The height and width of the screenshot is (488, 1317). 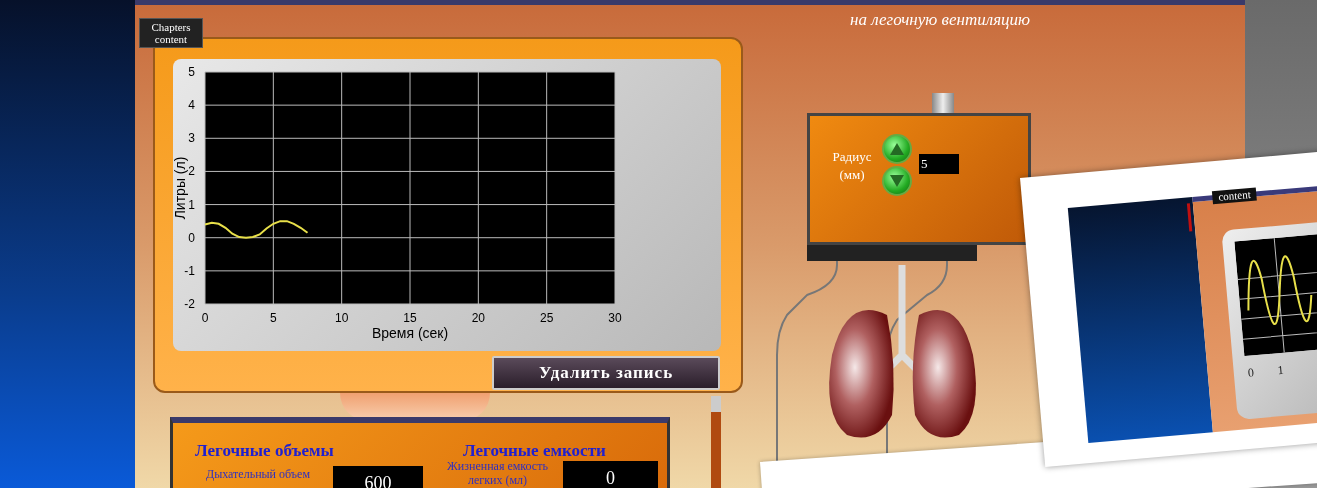 I want to click on increase-button, so click(x=897, y=149).